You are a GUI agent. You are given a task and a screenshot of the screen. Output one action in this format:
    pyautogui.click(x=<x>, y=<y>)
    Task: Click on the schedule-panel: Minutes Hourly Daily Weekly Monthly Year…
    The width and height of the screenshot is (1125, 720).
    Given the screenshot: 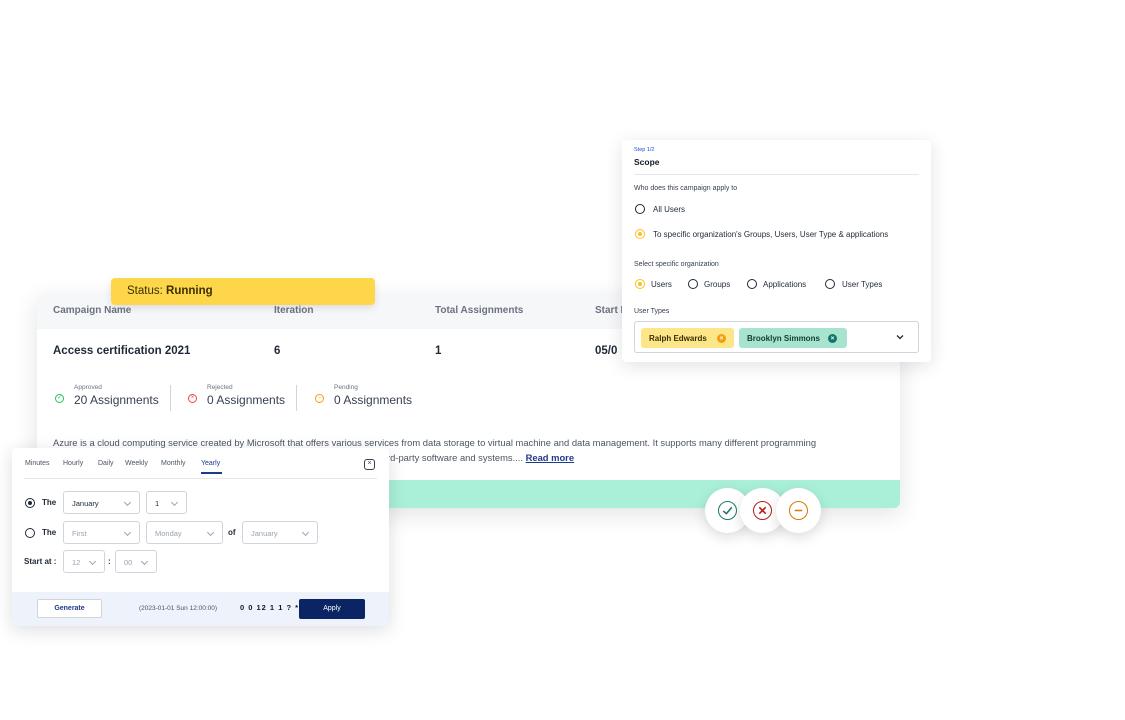 What is the action you would take?
    pyautogui.click(x=200, y=537)
    